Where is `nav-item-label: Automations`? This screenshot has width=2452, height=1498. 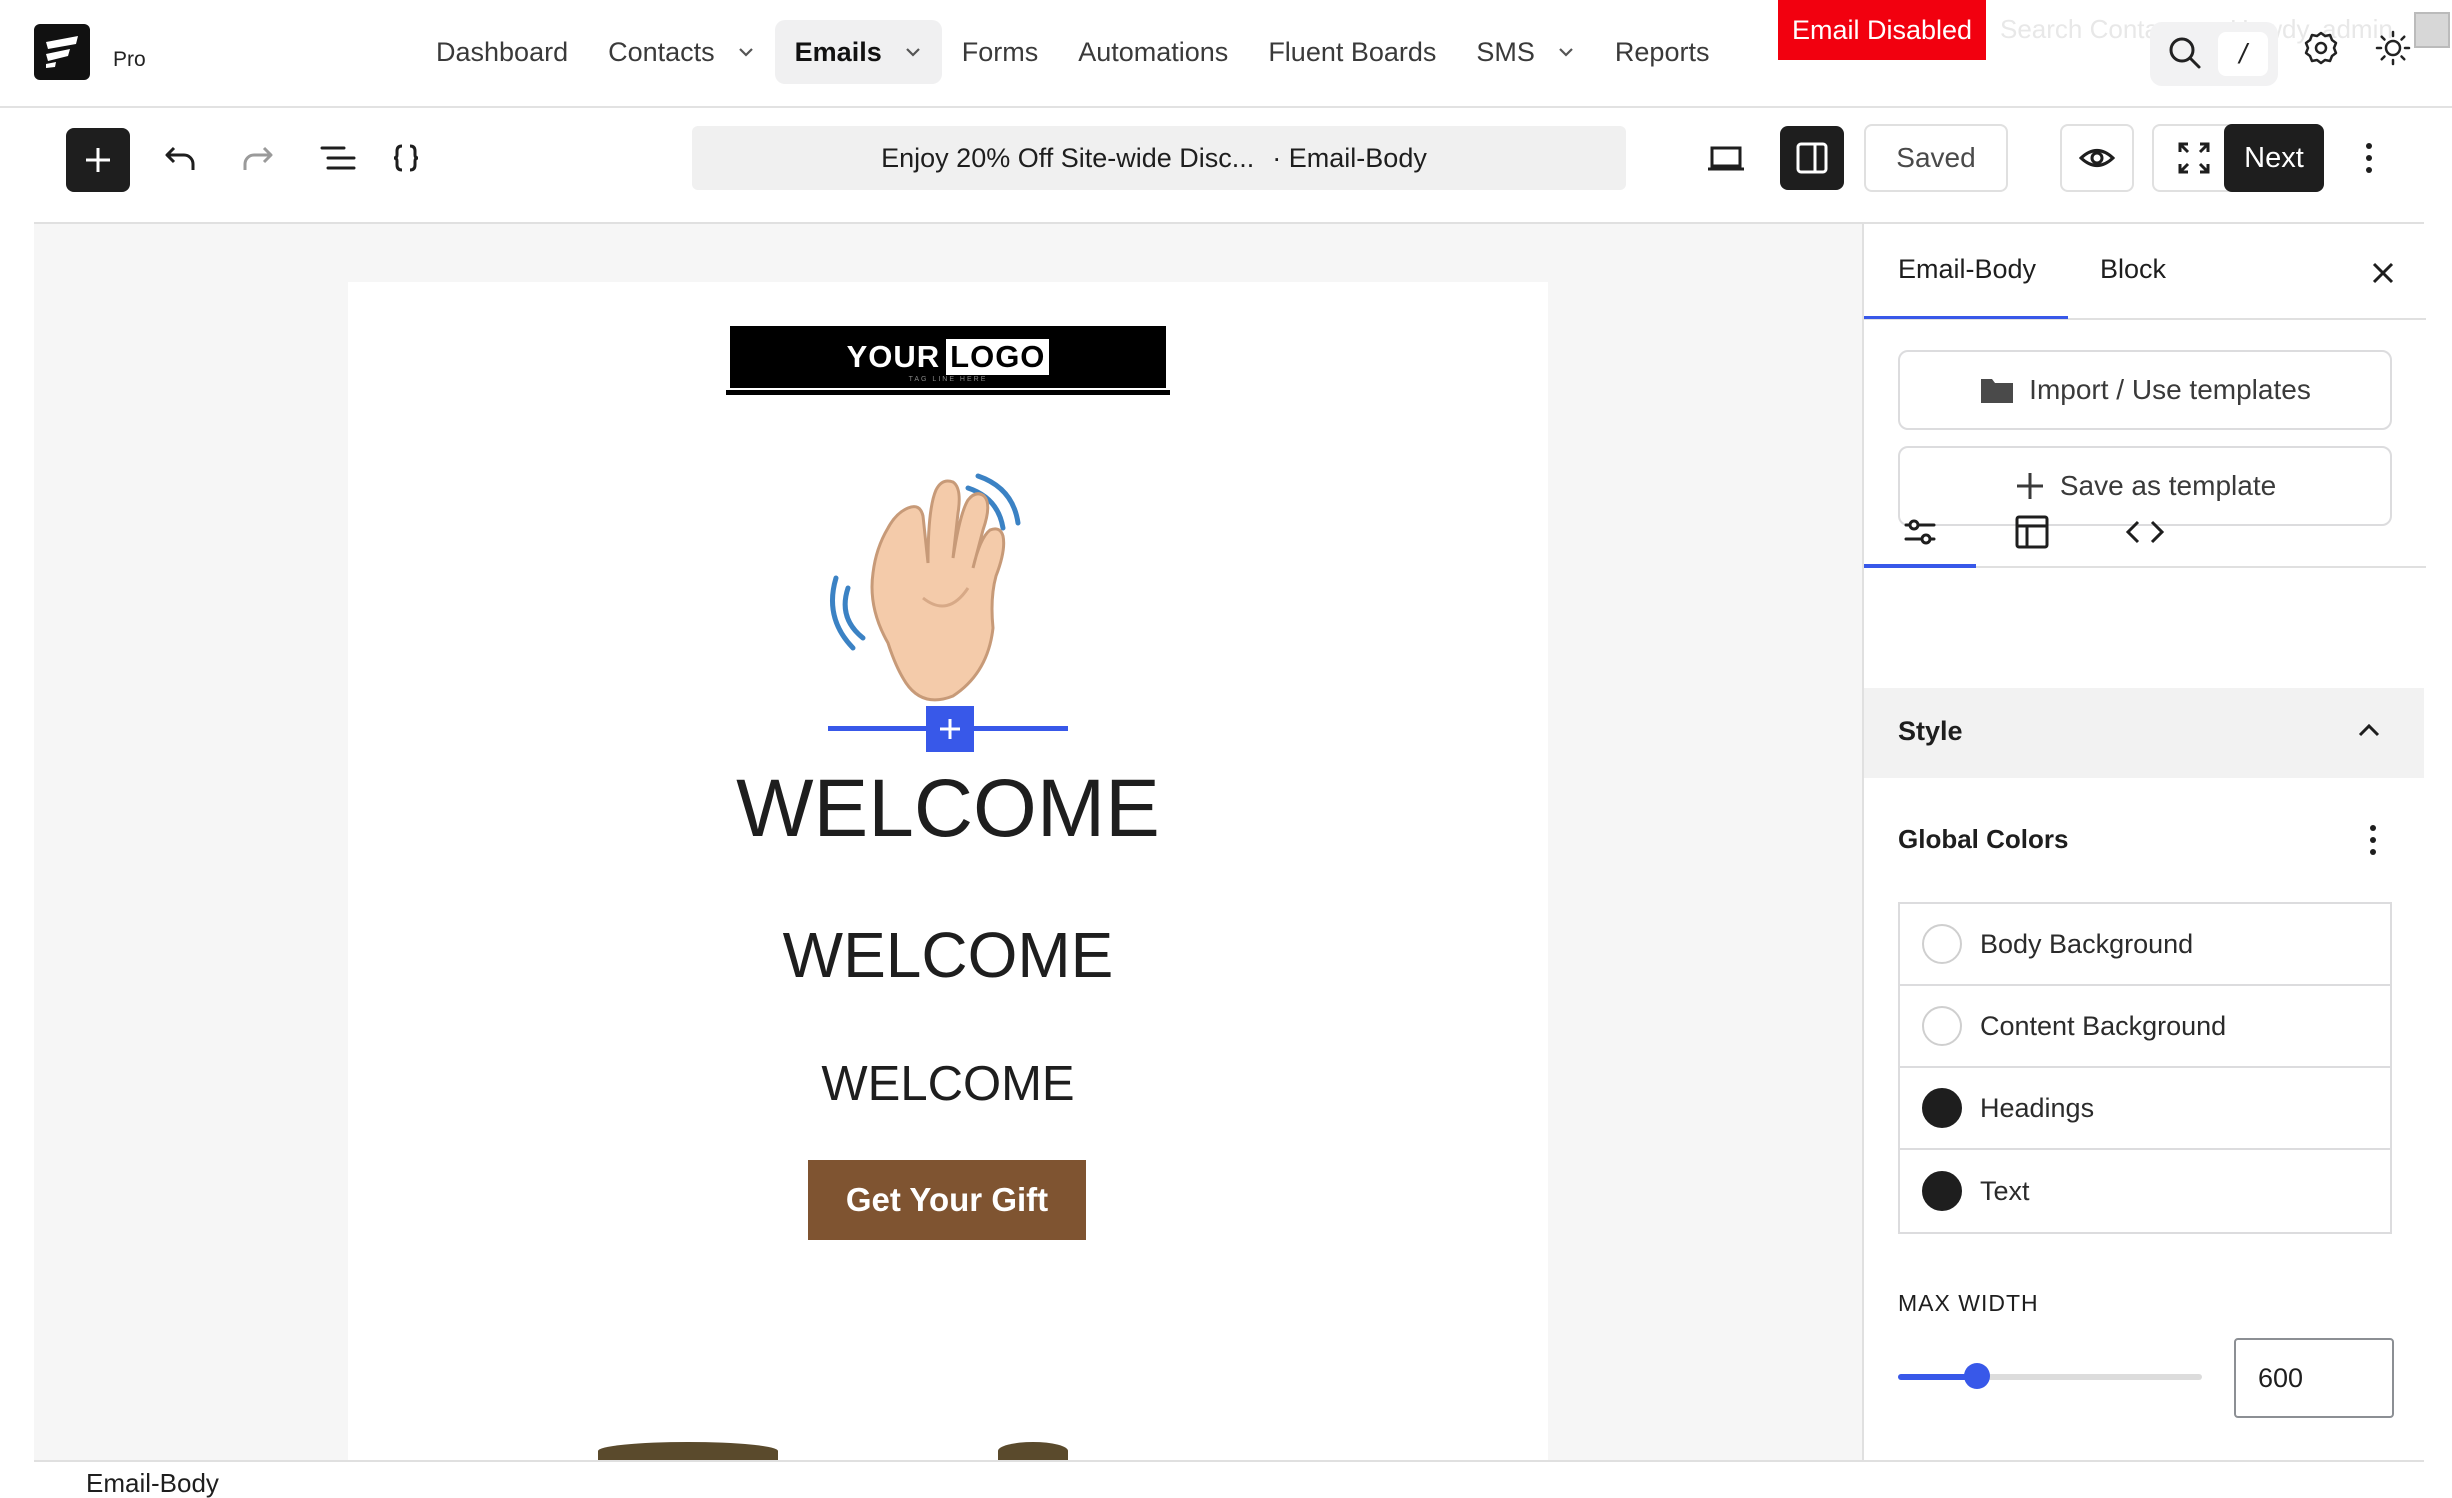
nav-item-label: Automations is located at coordinates (1153, 51).